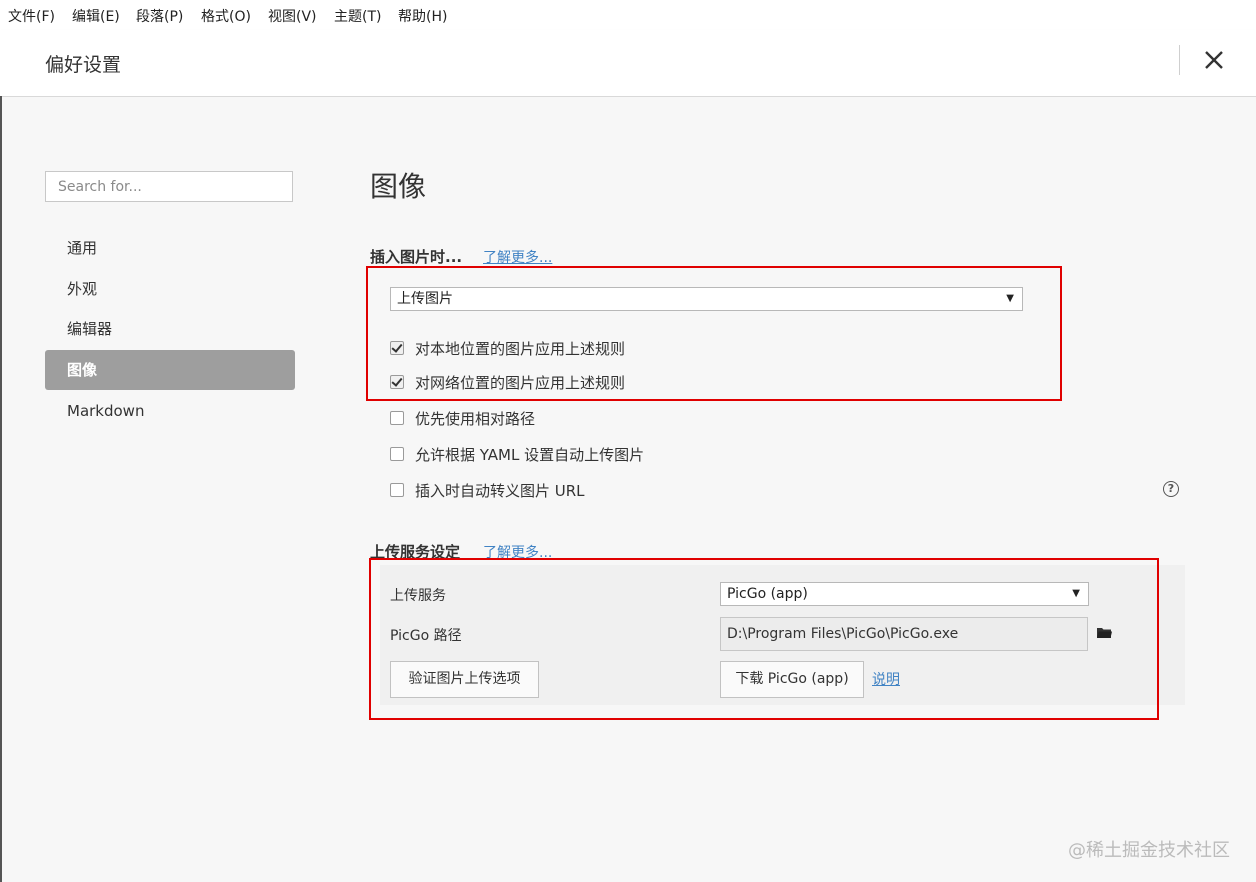 Image resolution: width=1256 pixels, height=882 pixels. Describe the element at coordinates (767, 594) in the screenshot. I see `upload-service-value: PicGo (app)` at that location.